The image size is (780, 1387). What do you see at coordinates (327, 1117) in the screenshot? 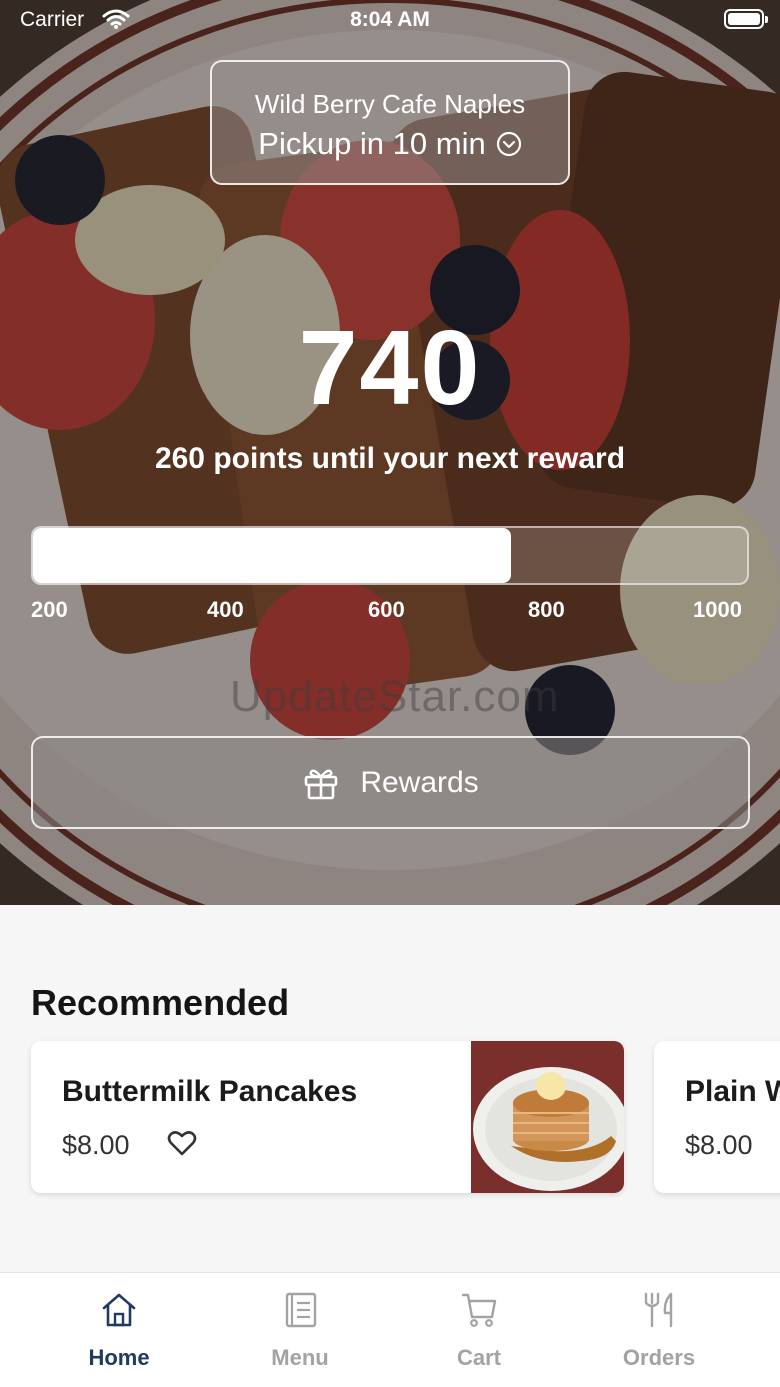
I see `recommended-item-card: Buttermilk Pancakes $8.00` at bounding box center [327, 1117].